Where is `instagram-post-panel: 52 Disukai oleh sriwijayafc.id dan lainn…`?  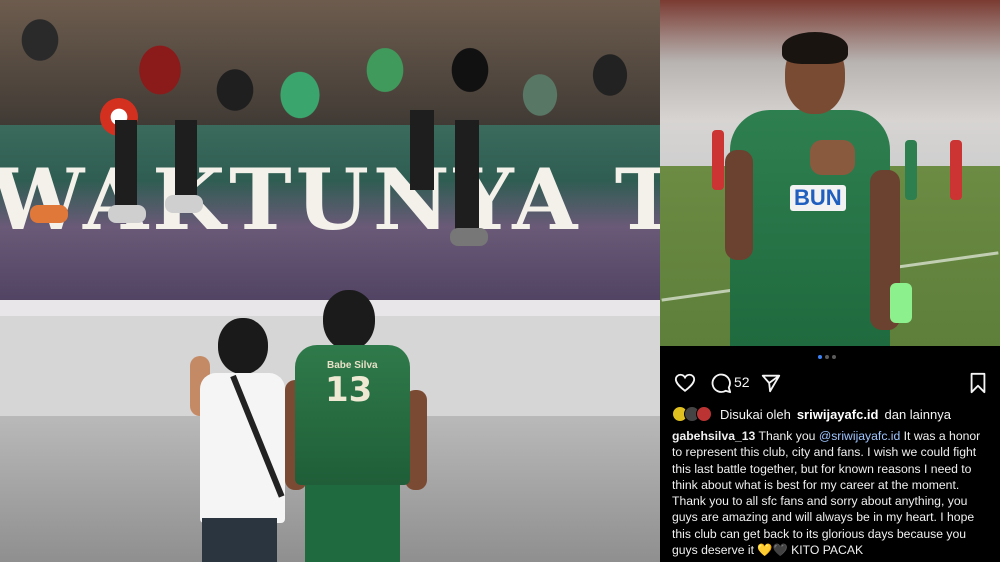
instagram-post-panel: 52 Disukai oleh sriwijayafc.id dan lainn… is located at coordinates (830, 454).